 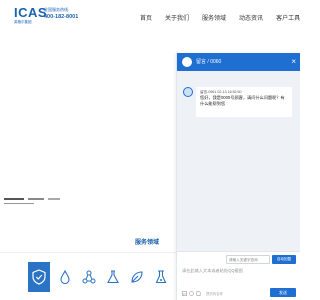 I want to click on molecule-icon, so click(x=89, y=277).